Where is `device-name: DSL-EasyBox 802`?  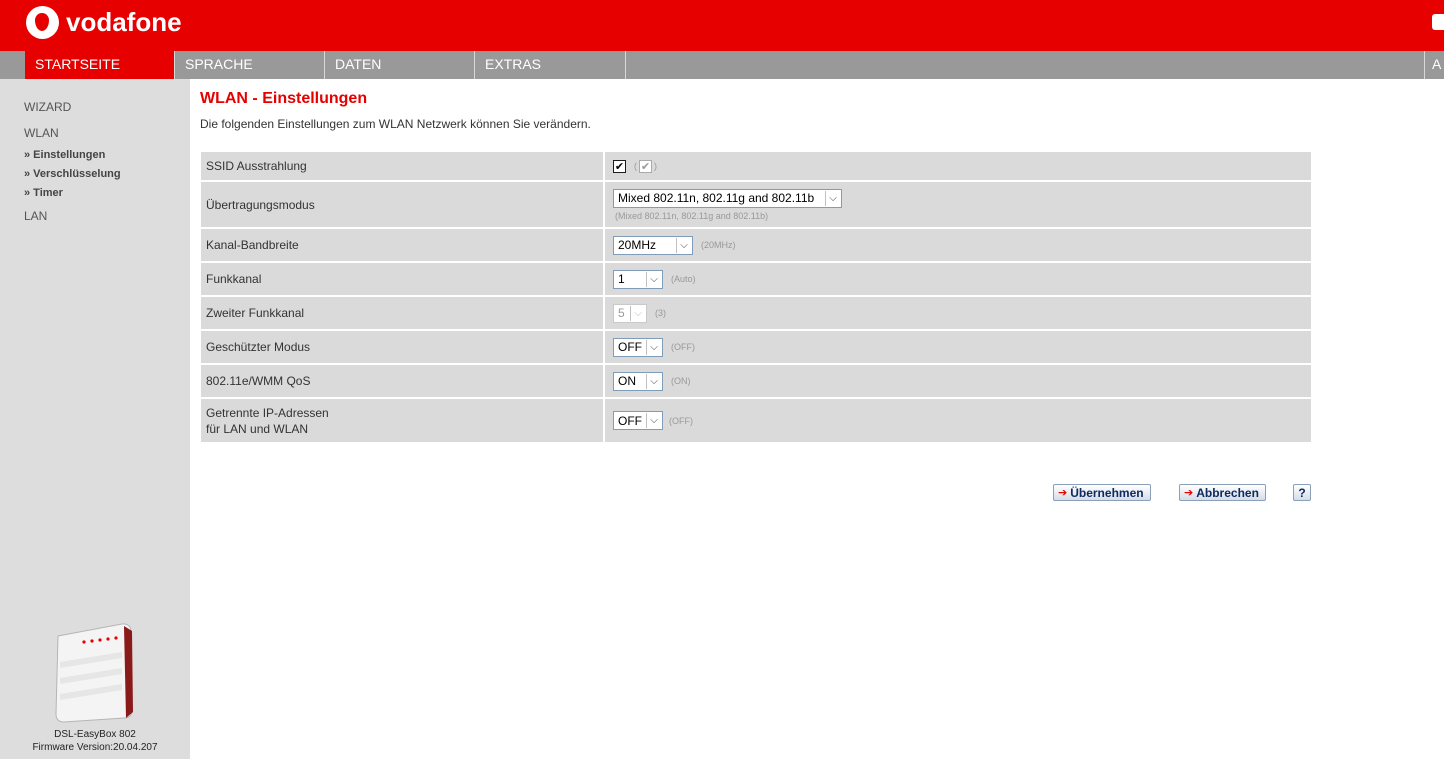
device-name: DSL-EasyBox 802 is located at coordinates (95, 734).